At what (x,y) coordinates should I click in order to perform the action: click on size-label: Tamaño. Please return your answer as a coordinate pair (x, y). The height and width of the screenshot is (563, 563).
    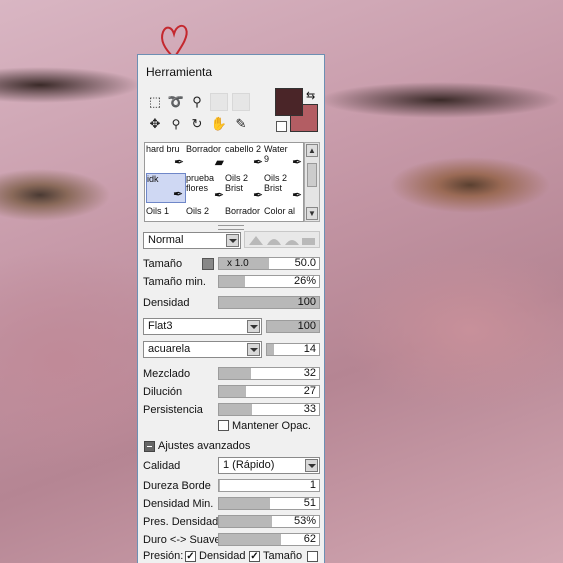
    Looking at the image, I should click on (163, 264).